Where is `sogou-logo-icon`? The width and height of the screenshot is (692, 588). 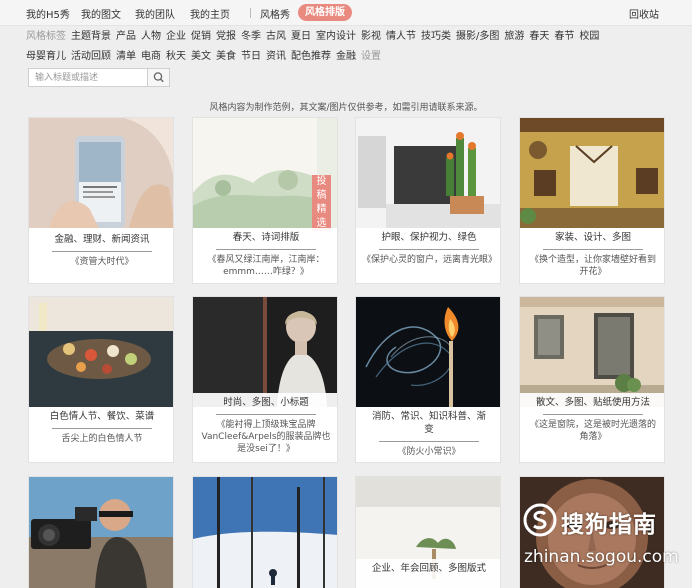 sogou-logo-icon is located at coordinates (540, 520).